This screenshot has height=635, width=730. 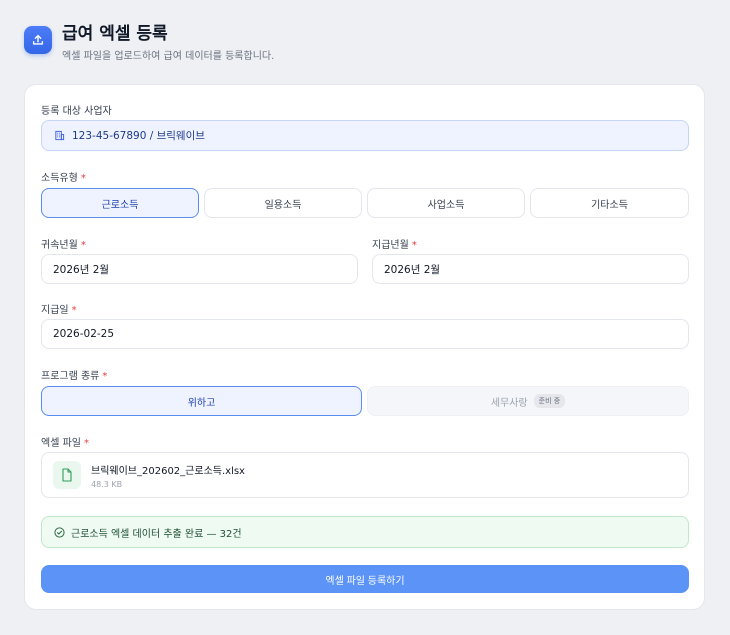 What do you see at coordinates (63, 178) in the screenshot?
I see `income-type-label: 소득유형 *` at bounding box center [63, 178].